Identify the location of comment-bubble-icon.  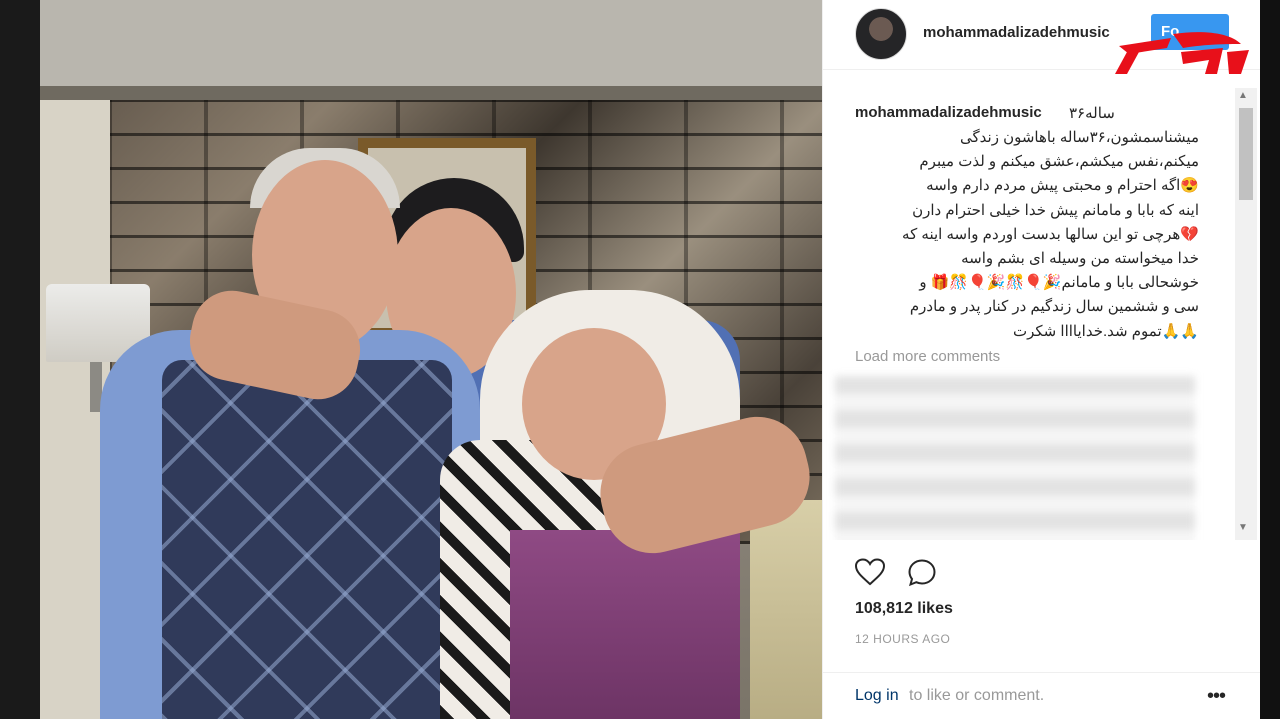
(922, 573).